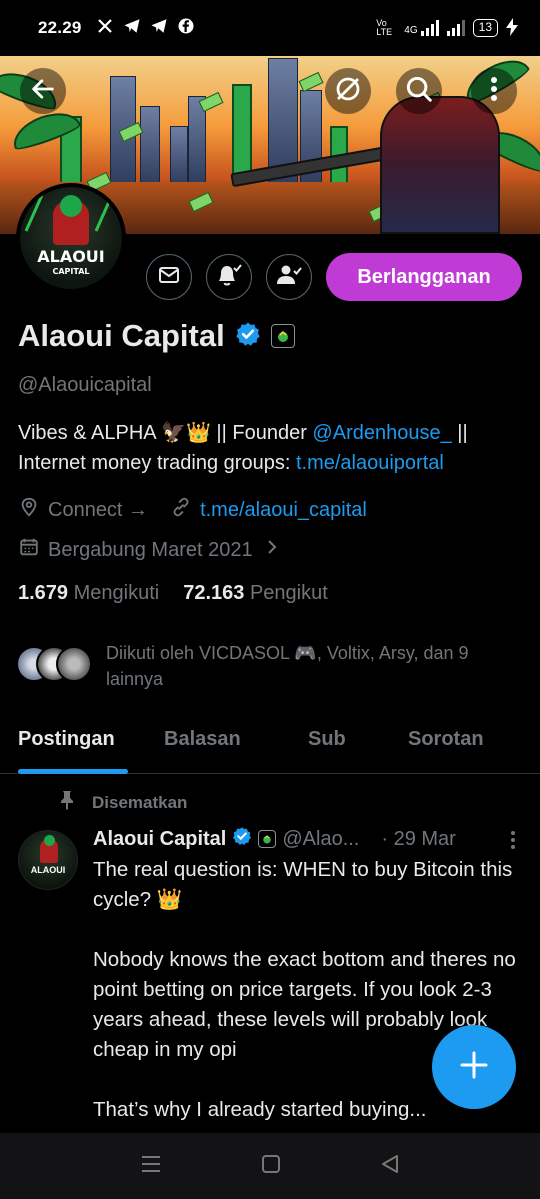 This screenshot has height=1199, width=540. What do you see at coordinates (370, 463) in the screenshot?
I see `bio-portal-link: t.me/alaouiportal` at bounding box center [370, 463].